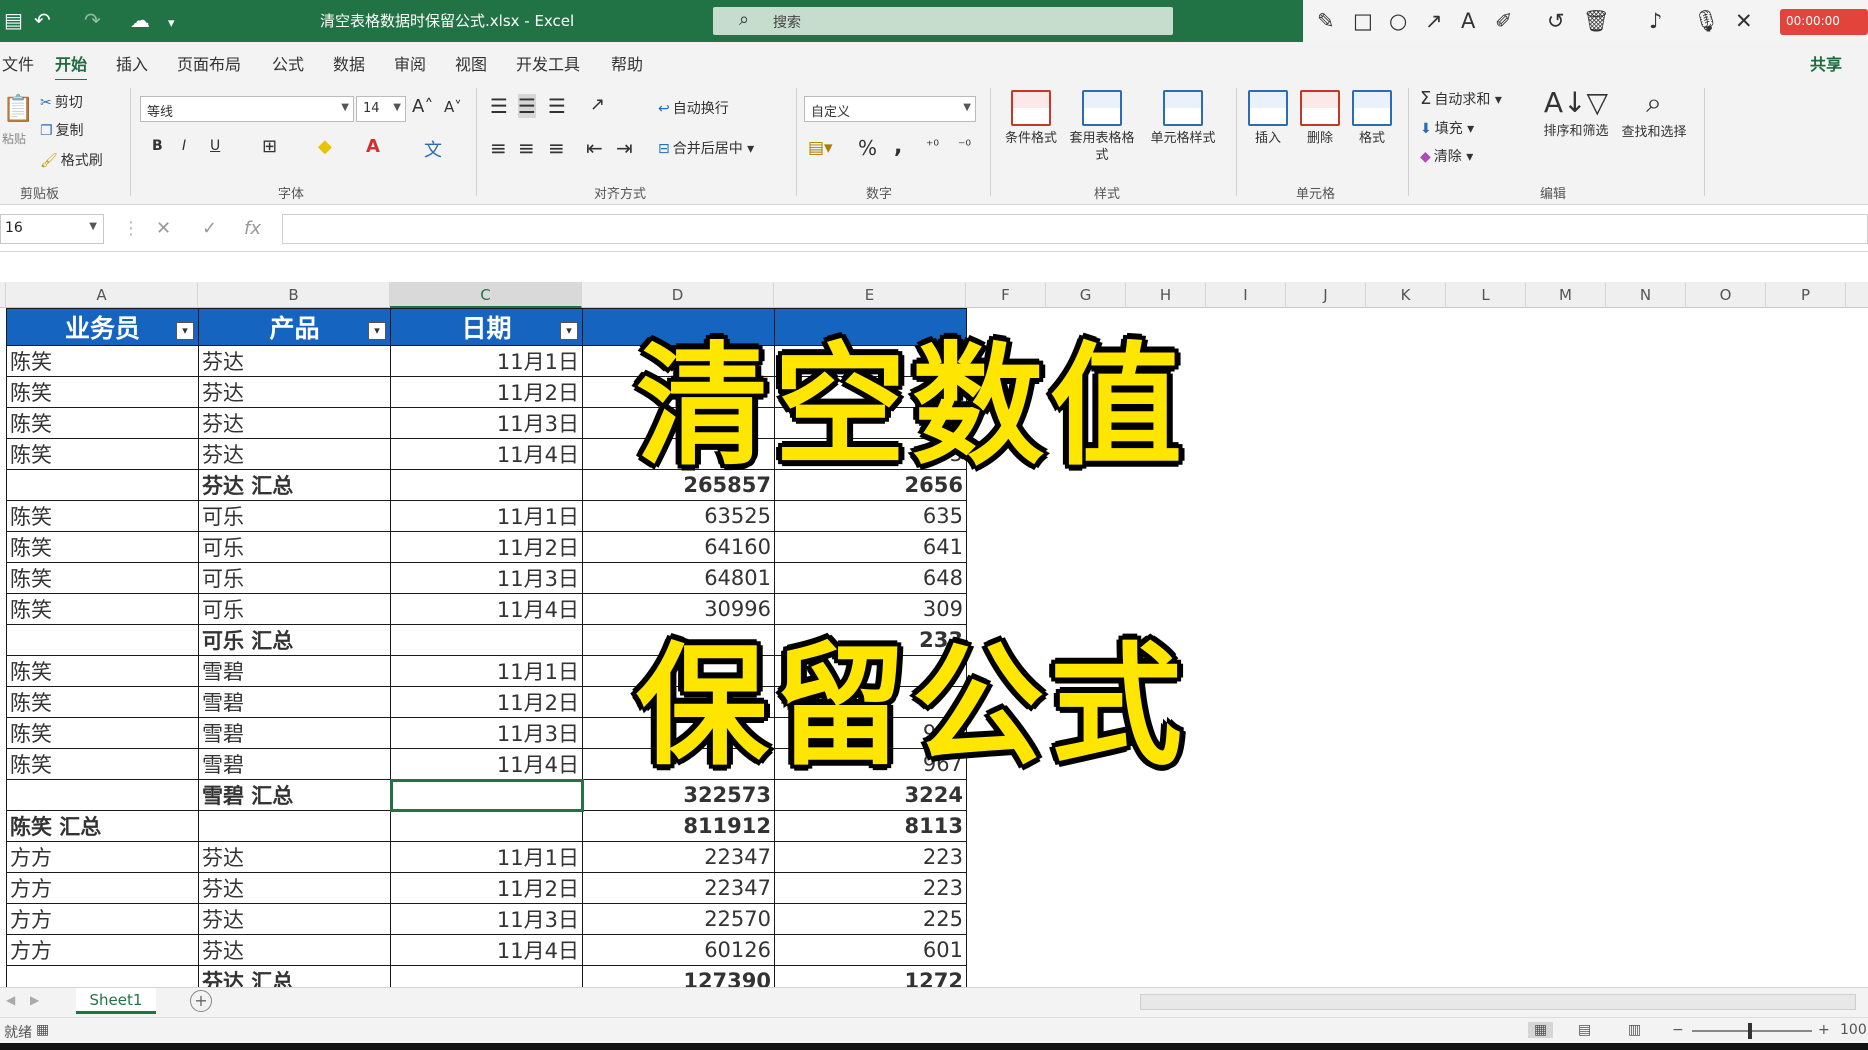 This screenshot has height=1050, width=1868. I want to click on cell-d: 64801, so click(678, 578).